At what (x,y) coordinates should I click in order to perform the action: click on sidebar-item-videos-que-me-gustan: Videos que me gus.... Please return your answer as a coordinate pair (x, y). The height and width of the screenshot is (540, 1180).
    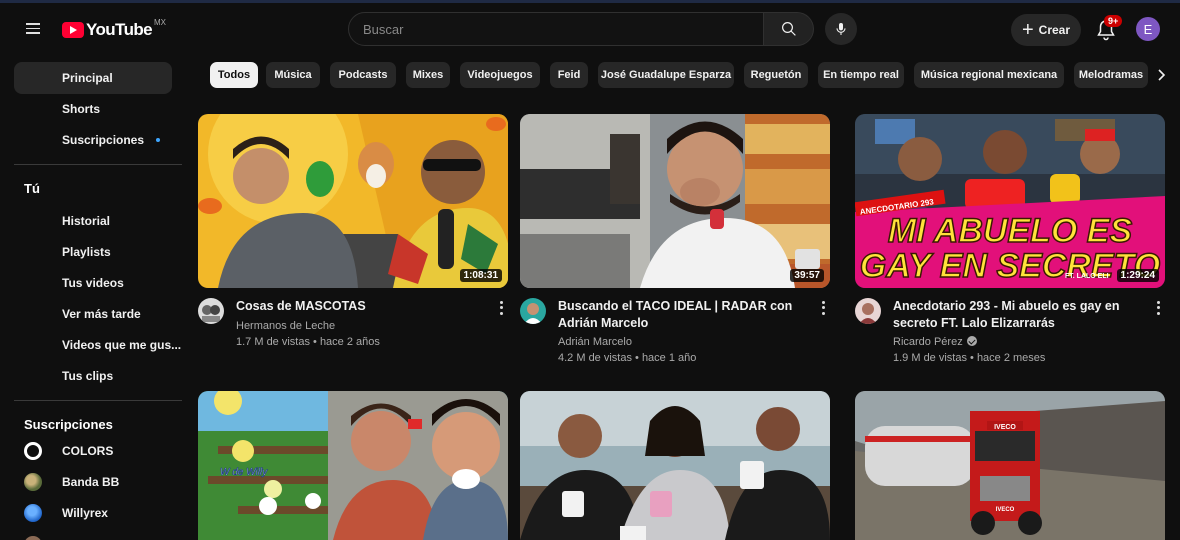
    Looking at the image, I should click on (97, 345).